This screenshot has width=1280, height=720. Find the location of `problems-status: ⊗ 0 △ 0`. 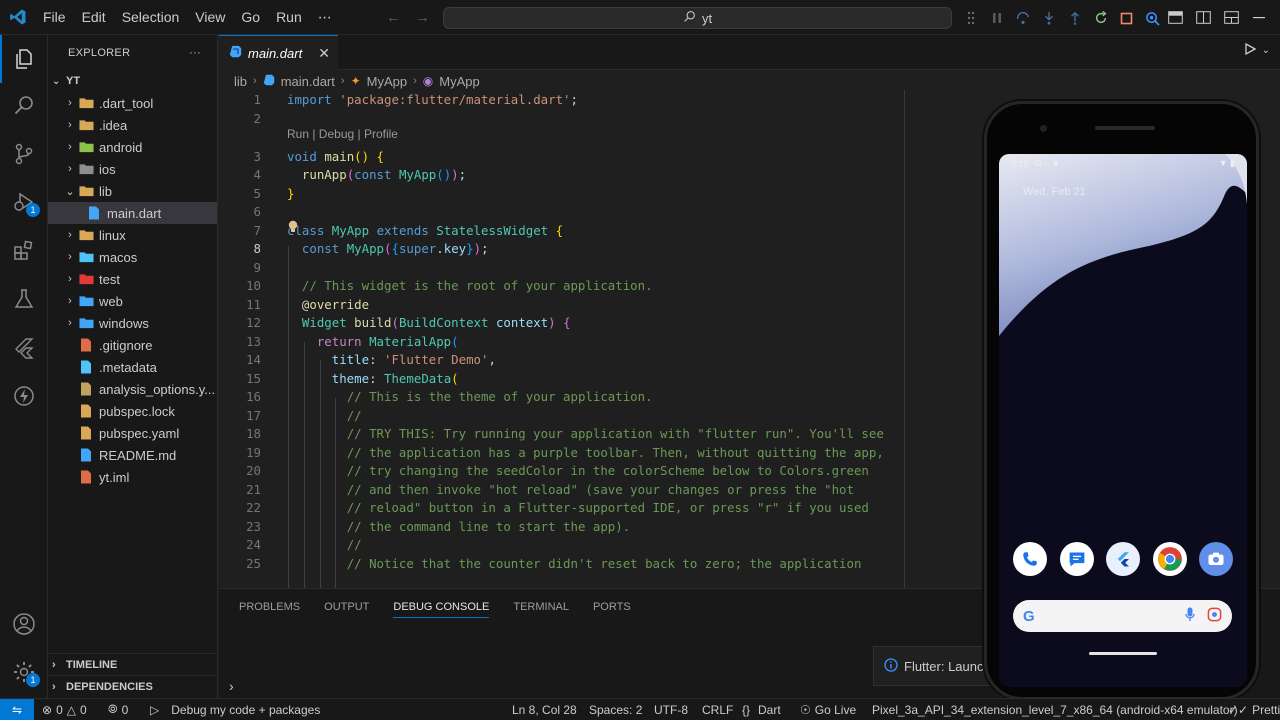

problems-status: ⊗ 0 △ 0 is located at coordinates (64, 709).